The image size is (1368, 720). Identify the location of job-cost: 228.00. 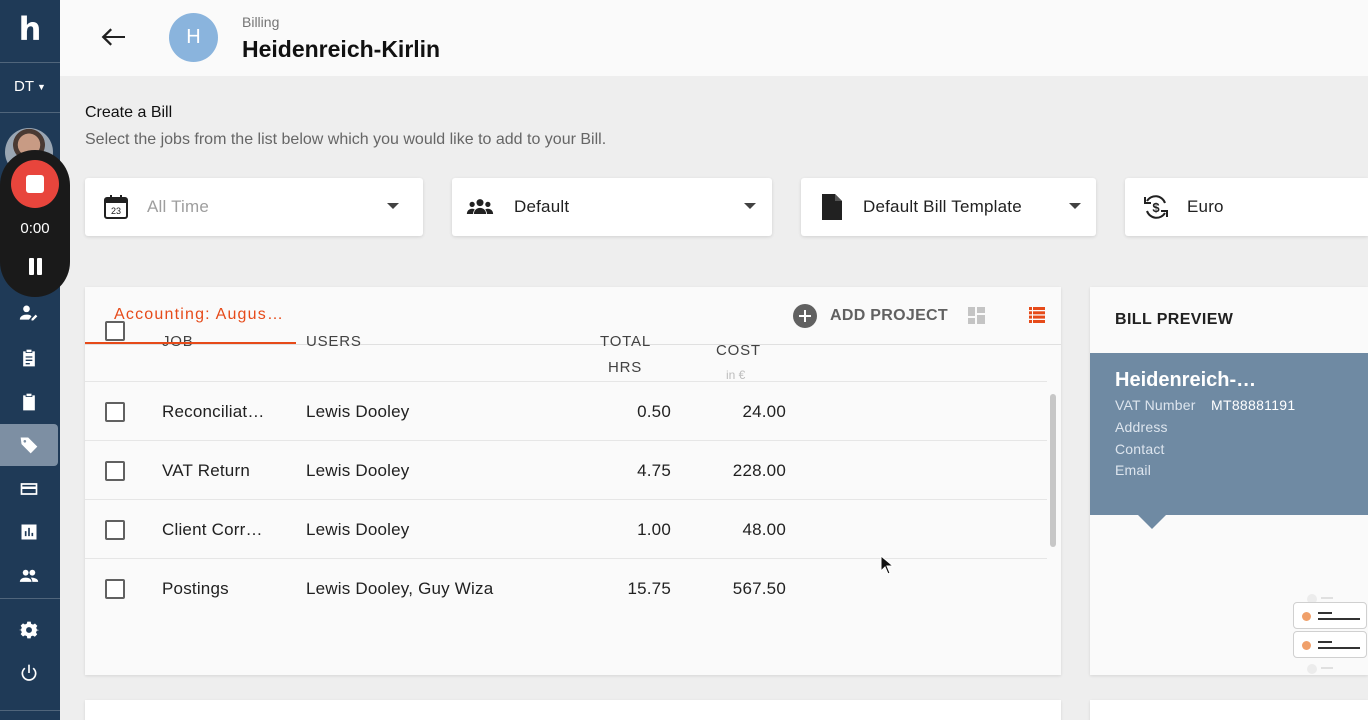
(759, 470).